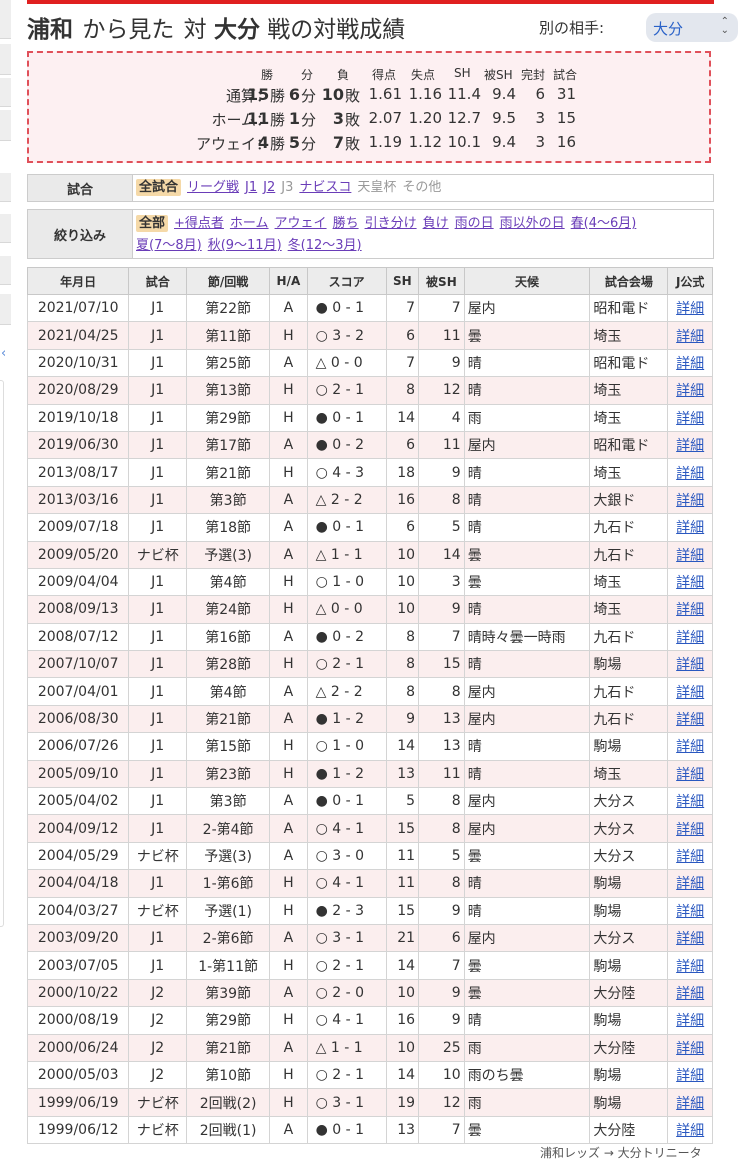  What do you see at coordinates (441, 664) in the screenshot?
I see `cell-opp-shots: 15` at bounding box center [441, 664].